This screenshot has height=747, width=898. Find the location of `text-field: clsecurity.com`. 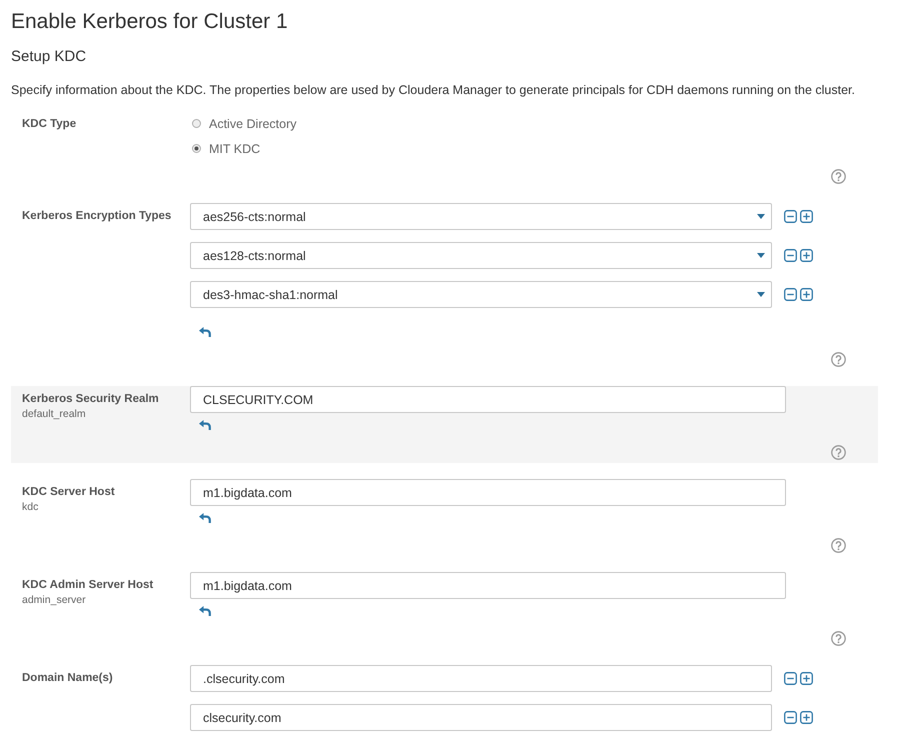

text-field: clsecurity.com is located at coordinates (481, 717).